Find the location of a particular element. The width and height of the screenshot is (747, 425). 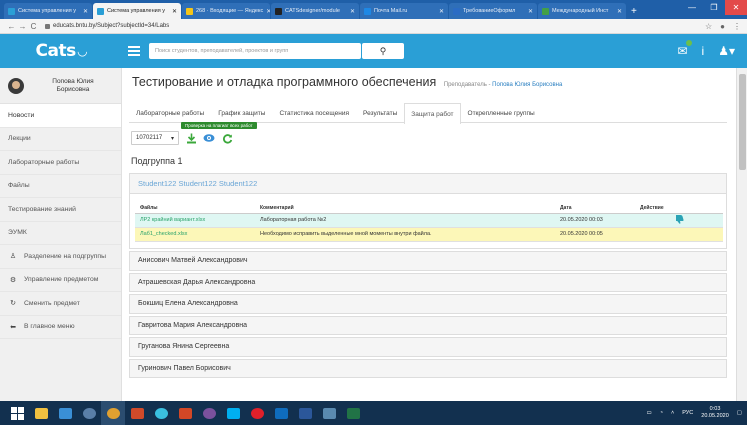

app-icon is located at coordinates (137, 413).